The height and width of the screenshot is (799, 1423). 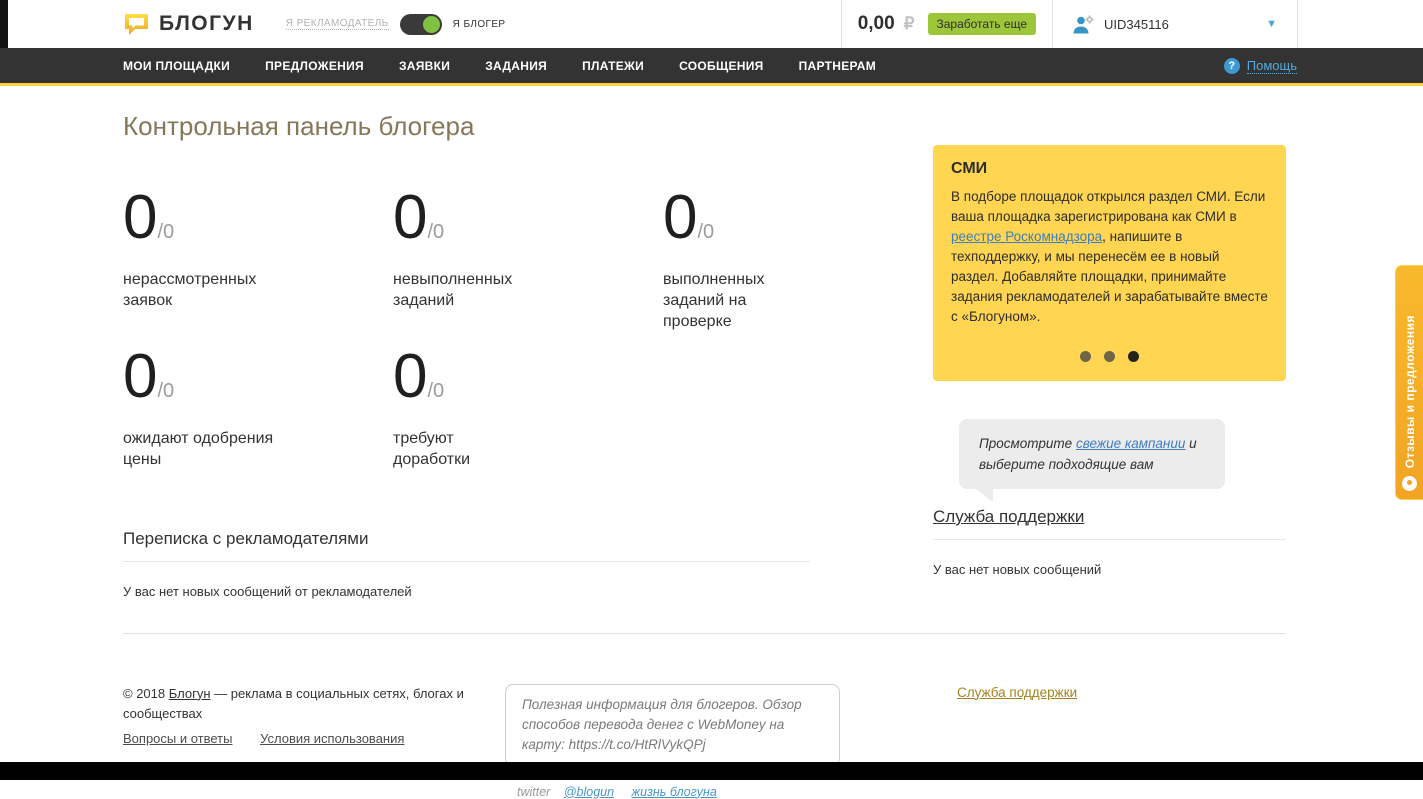 I want to click on fresh-campaigns-link: свежие кампании, so click(x=1130, y=443).